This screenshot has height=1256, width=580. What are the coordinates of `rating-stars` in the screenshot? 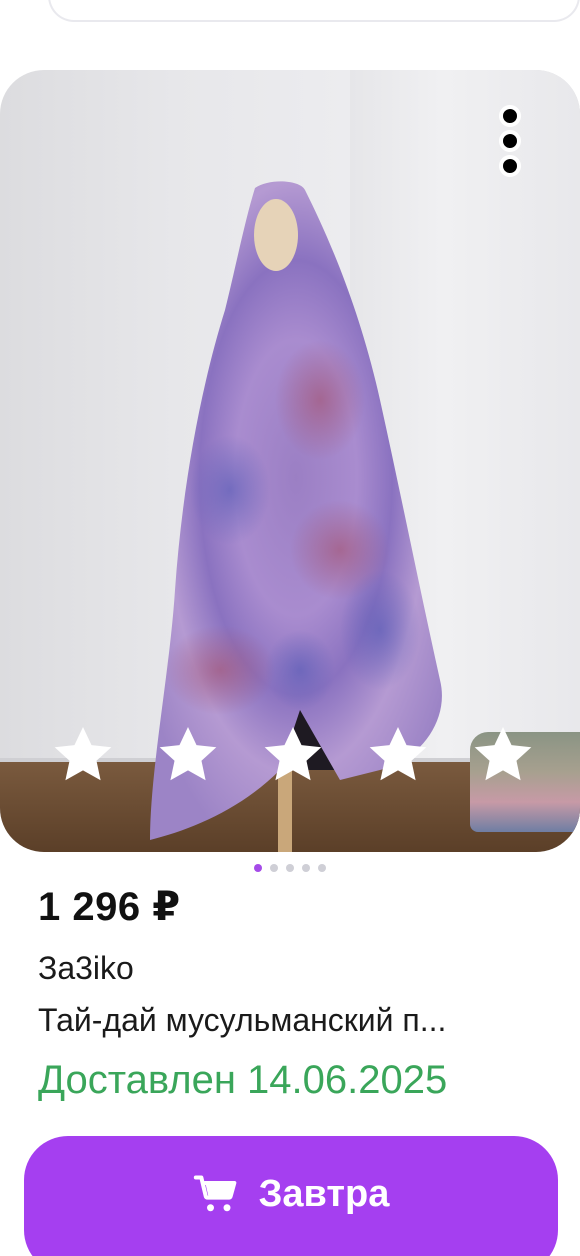 It's located at (293, 755).